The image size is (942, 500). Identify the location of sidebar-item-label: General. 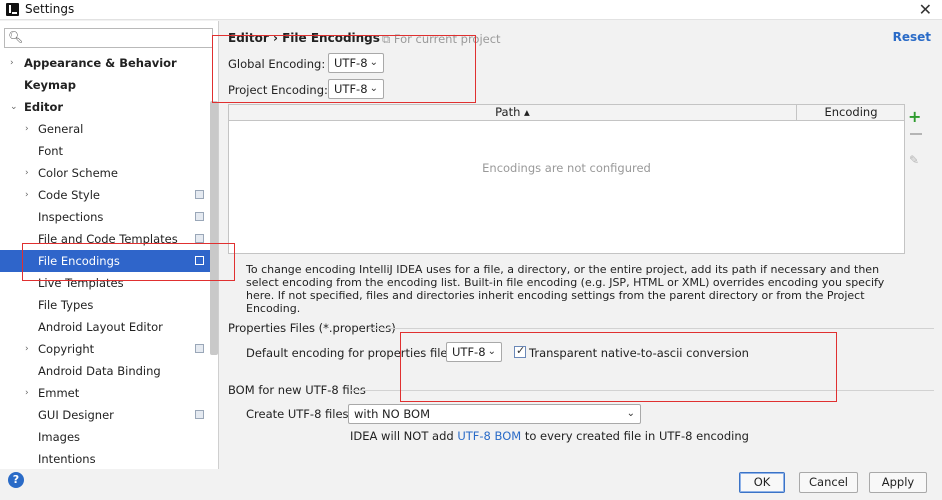
(61, 129).